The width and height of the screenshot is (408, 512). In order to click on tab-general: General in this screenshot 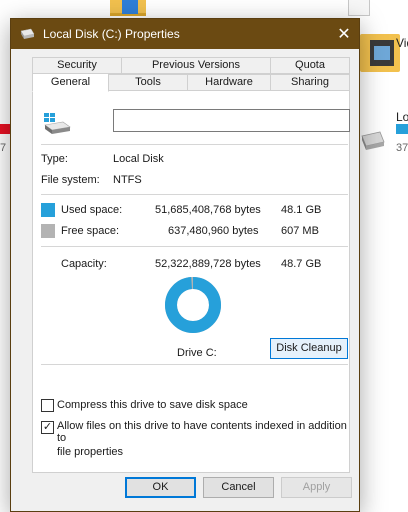, I will do `click(70, 82)`.